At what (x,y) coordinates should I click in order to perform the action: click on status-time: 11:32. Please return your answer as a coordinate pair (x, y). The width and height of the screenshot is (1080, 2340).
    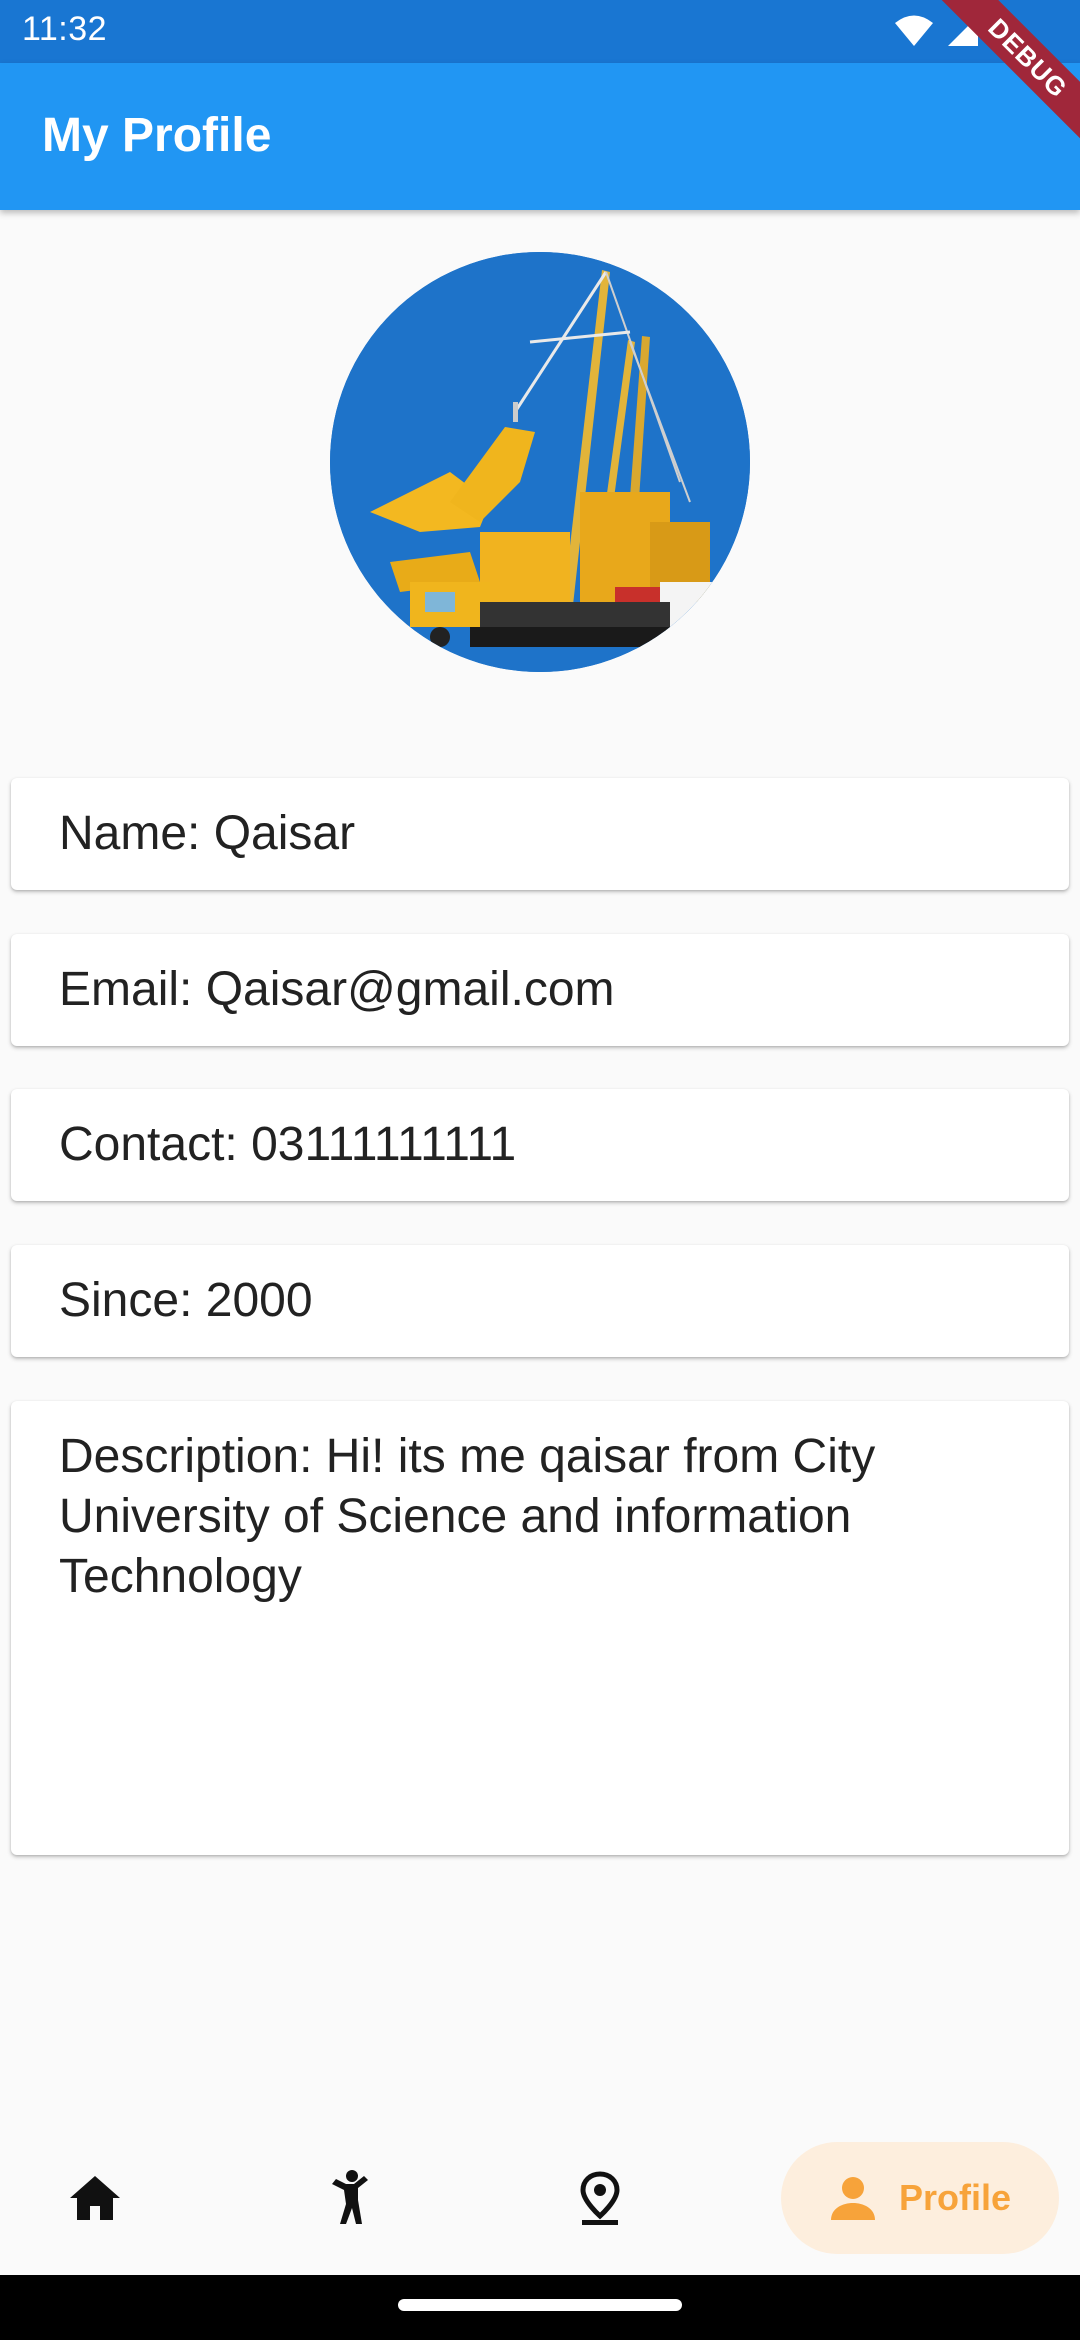
    Looking at the image, I should click on (65, 29).